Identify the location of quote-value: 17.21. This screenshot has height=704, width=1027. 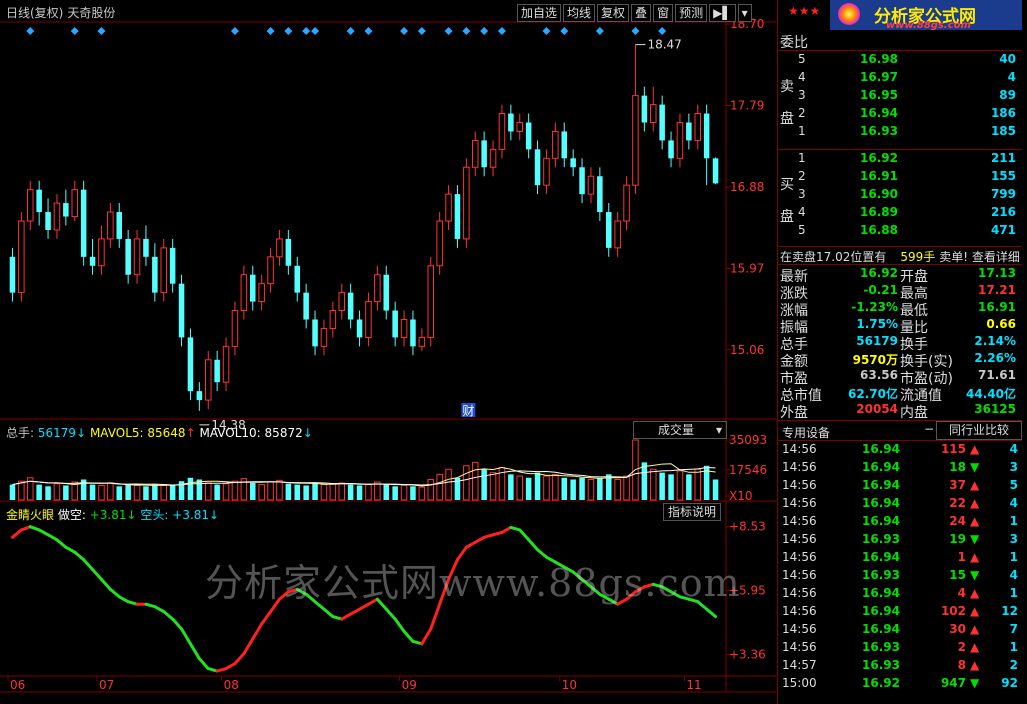
(997, 290).